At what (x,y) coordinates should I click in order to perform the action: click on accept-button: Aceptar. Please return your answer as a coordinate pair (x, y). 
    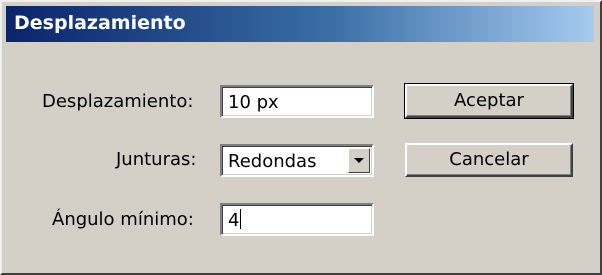
    Looking at the image, I should click on (489, 101).